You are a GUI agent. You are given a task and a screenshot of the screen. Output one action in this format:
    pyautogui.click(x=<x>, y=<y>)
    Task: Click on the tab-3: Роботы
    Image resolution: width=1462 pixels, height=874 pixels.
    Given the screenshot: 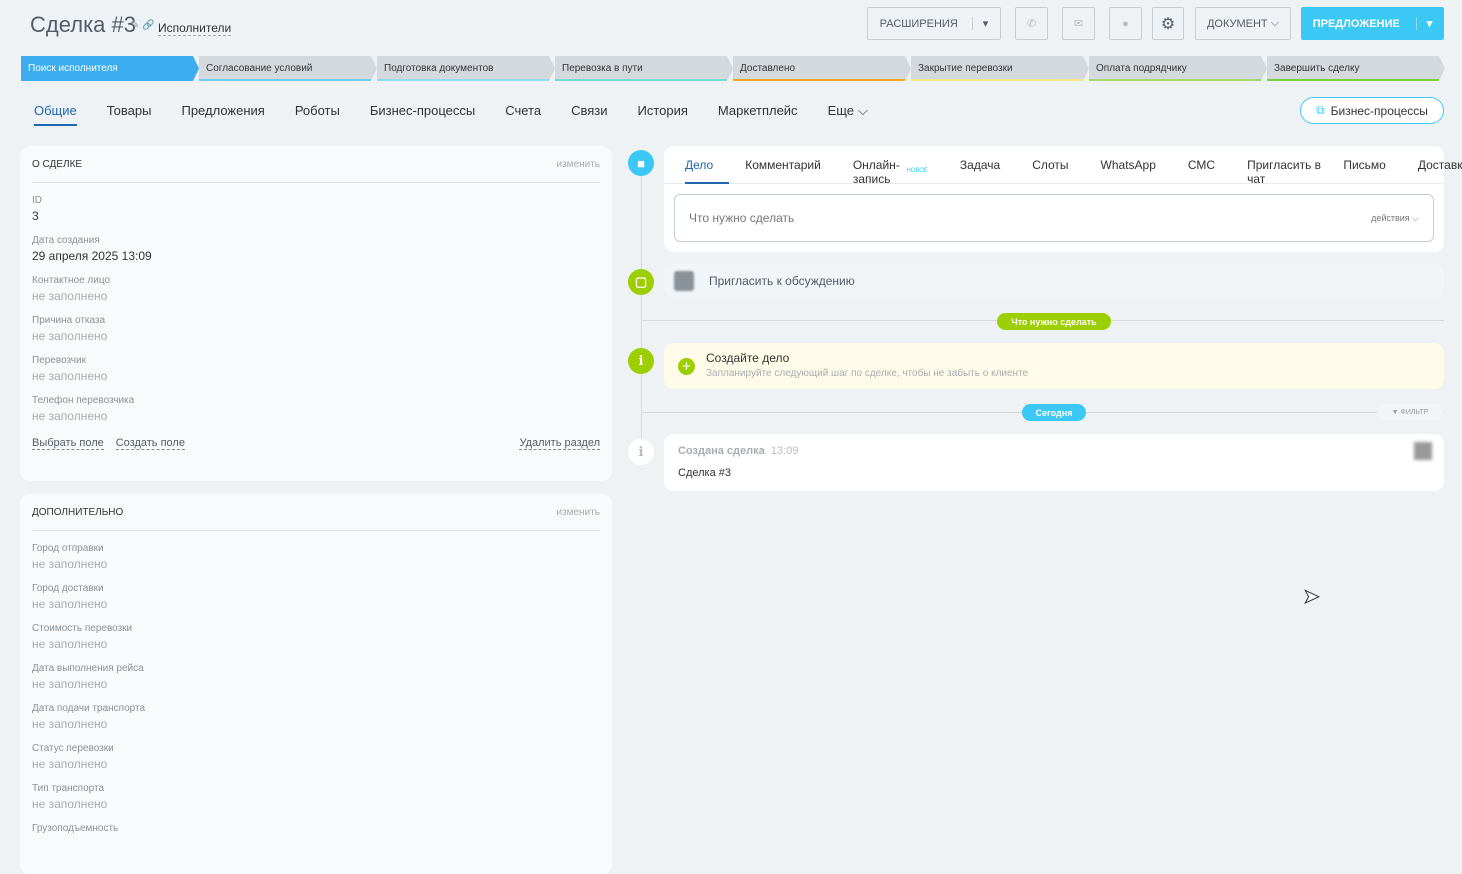 What is the action you would take?
    pyautogui.click(x=317, y=114)
    